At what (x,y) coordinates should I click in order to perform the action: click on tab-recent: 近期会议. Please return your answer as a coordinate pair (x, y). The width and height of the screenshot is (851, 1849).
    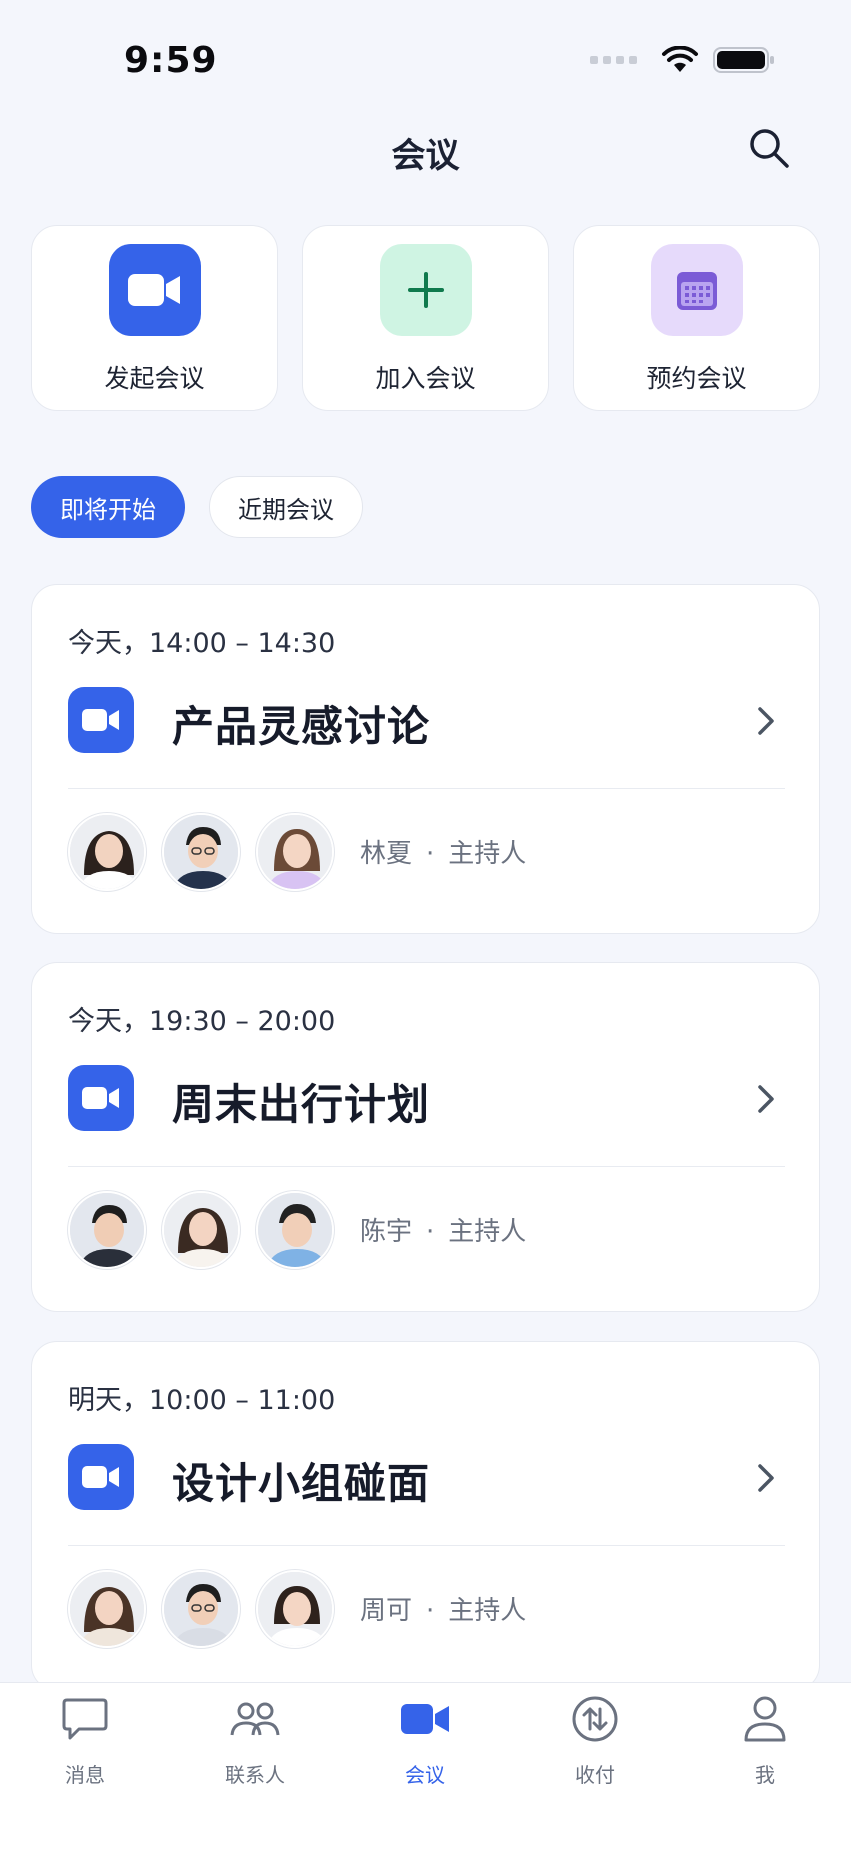
    Looking at the image, I should click on (286, 507).